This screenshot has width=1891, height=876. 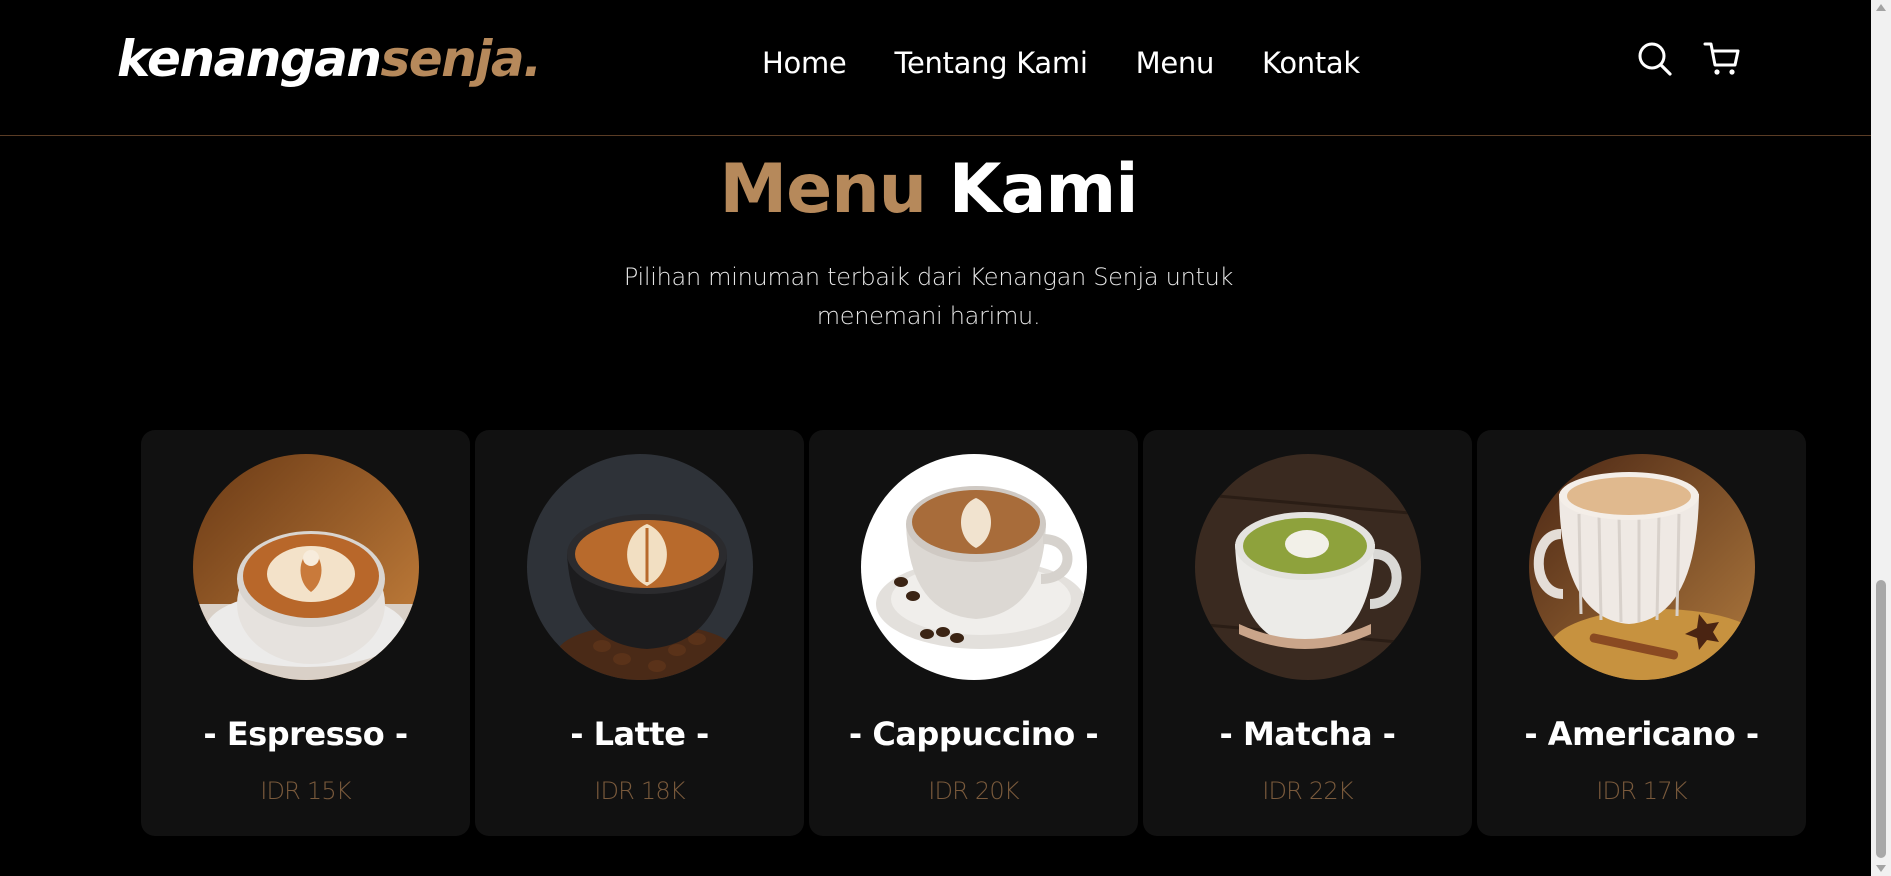 What do you see at coordinates (1642, 567) in the screenshot?
I see `americano-image` at bounding box center [1642, 567].